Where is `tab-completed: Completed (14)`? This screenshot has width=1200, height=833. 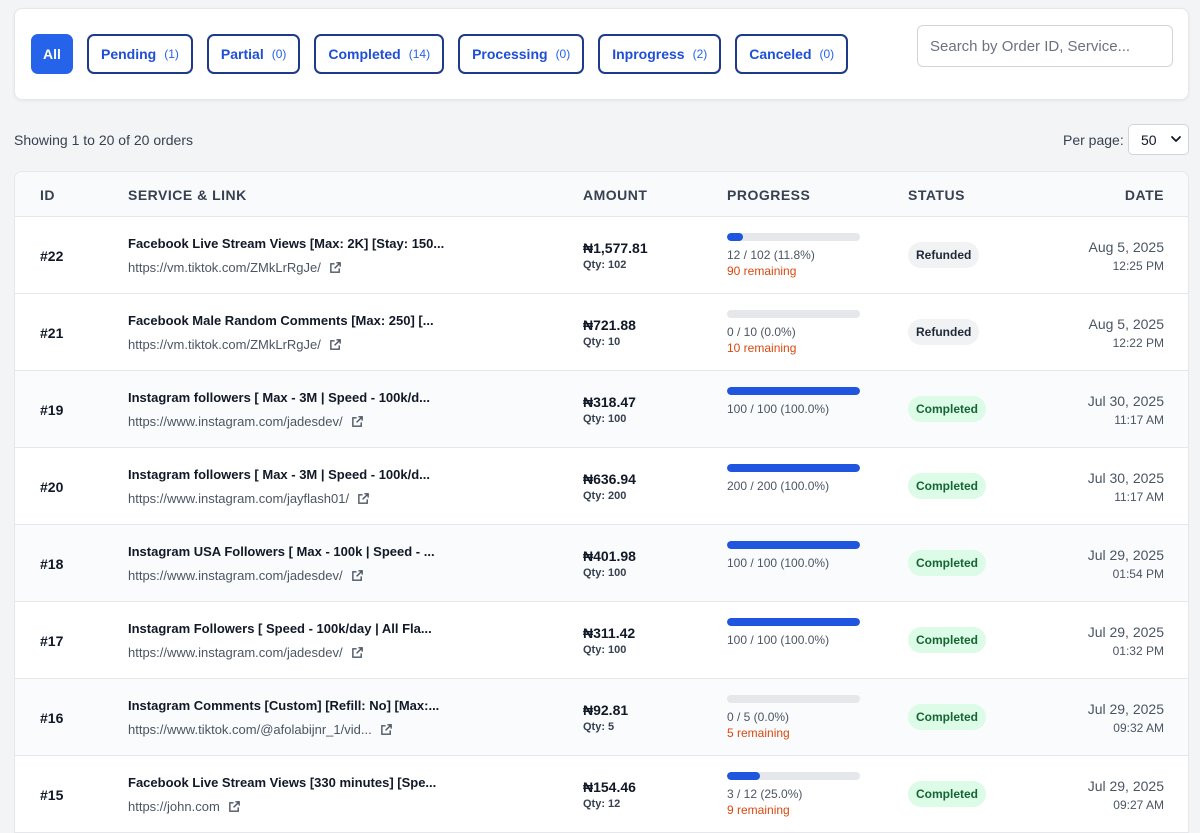 tab-completed: Completed (14) is located at coordinates (379, 54).